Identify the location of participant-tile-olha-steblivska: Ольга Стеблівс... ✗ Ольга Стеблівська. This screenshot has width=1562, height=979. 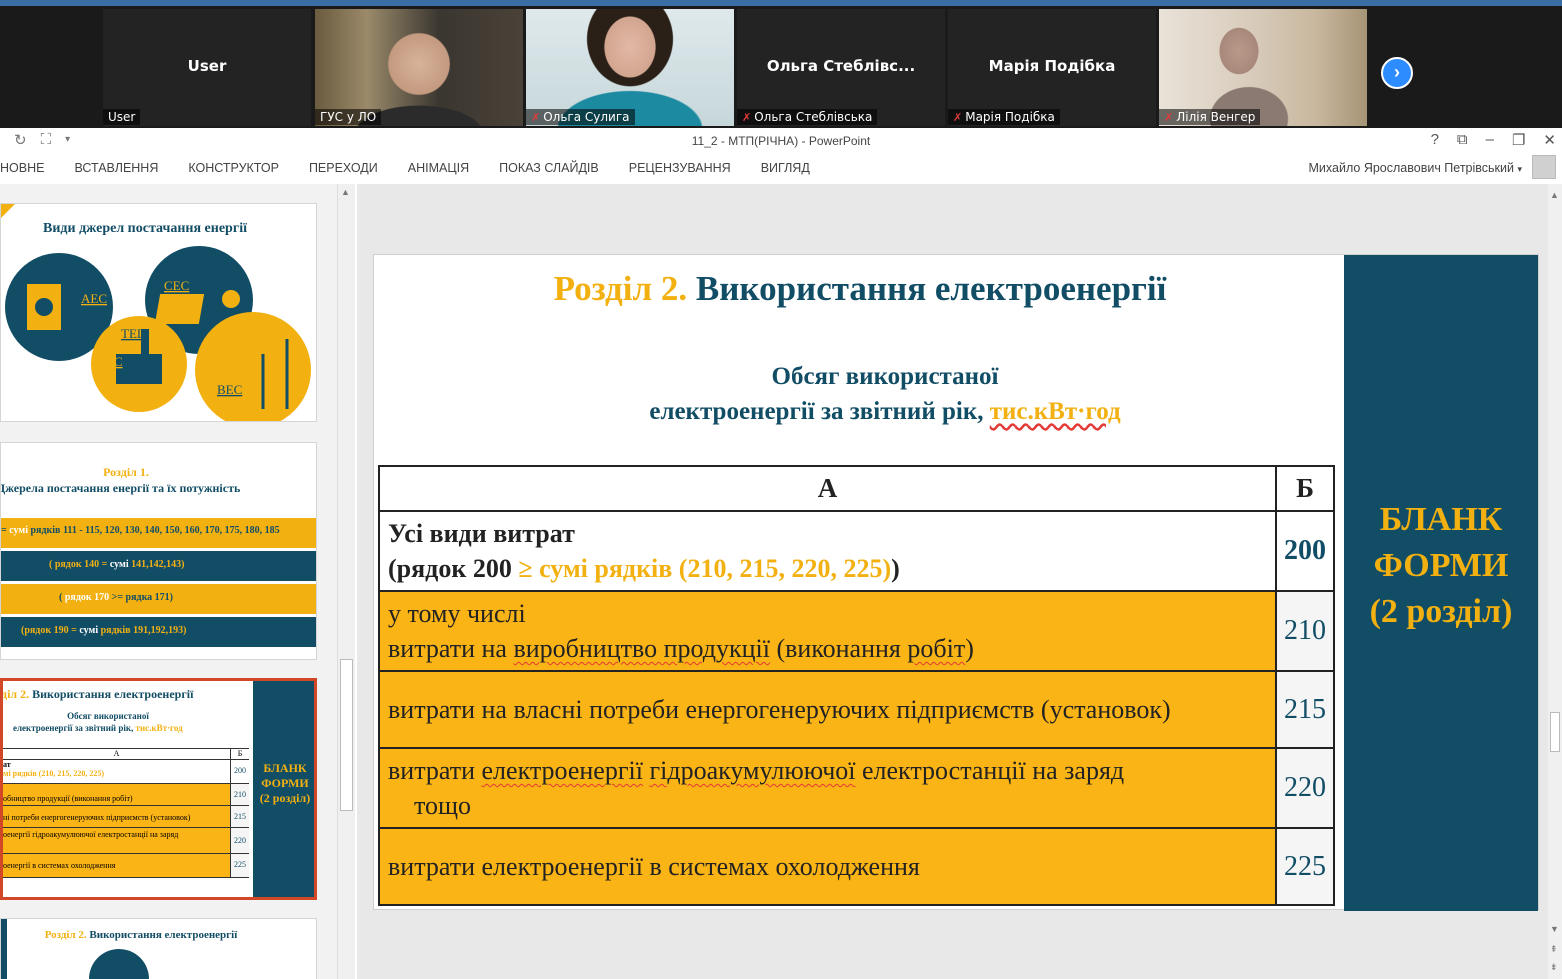
(841, 67).